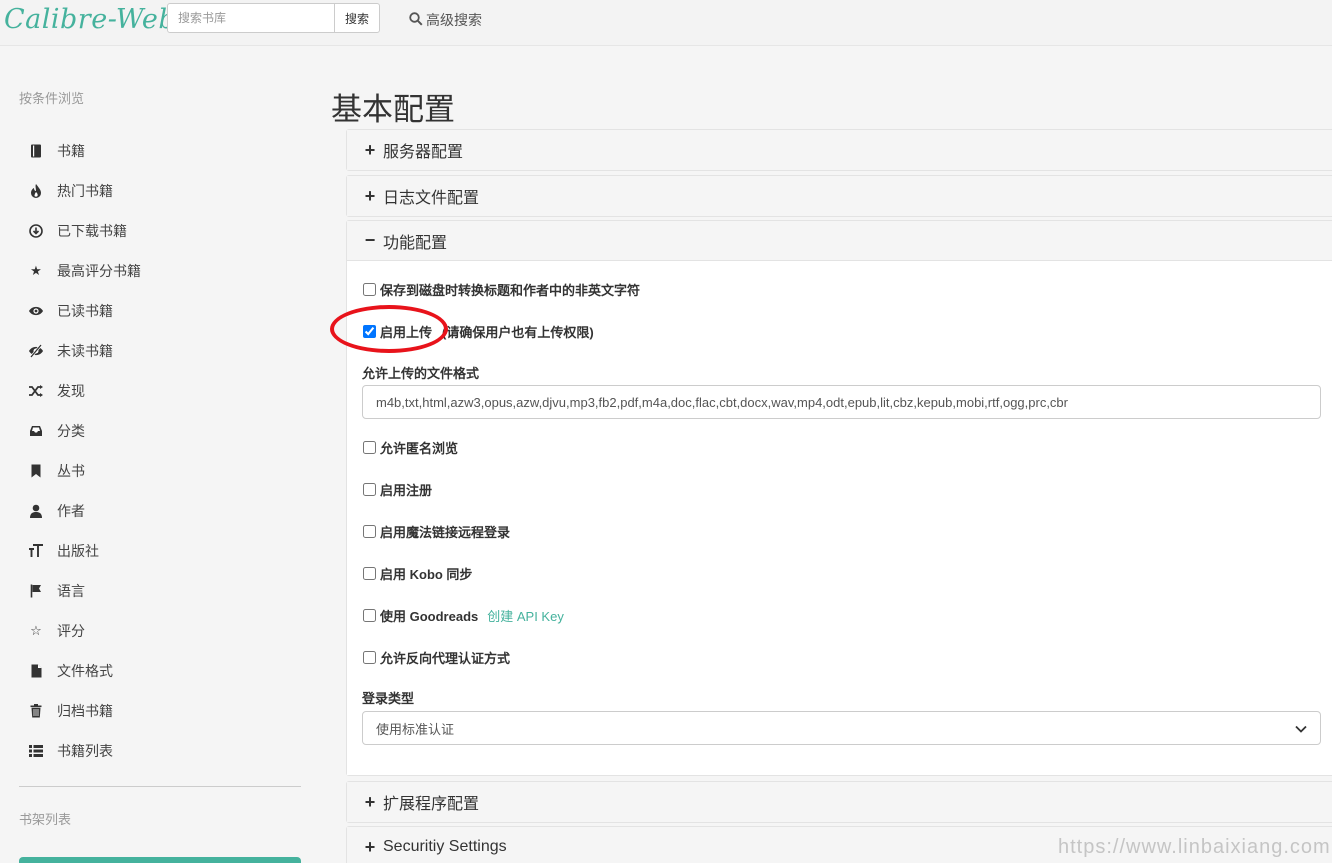 The image size is (1332, 863). I want to click on goodreads-checkbox, so click(369, 615).